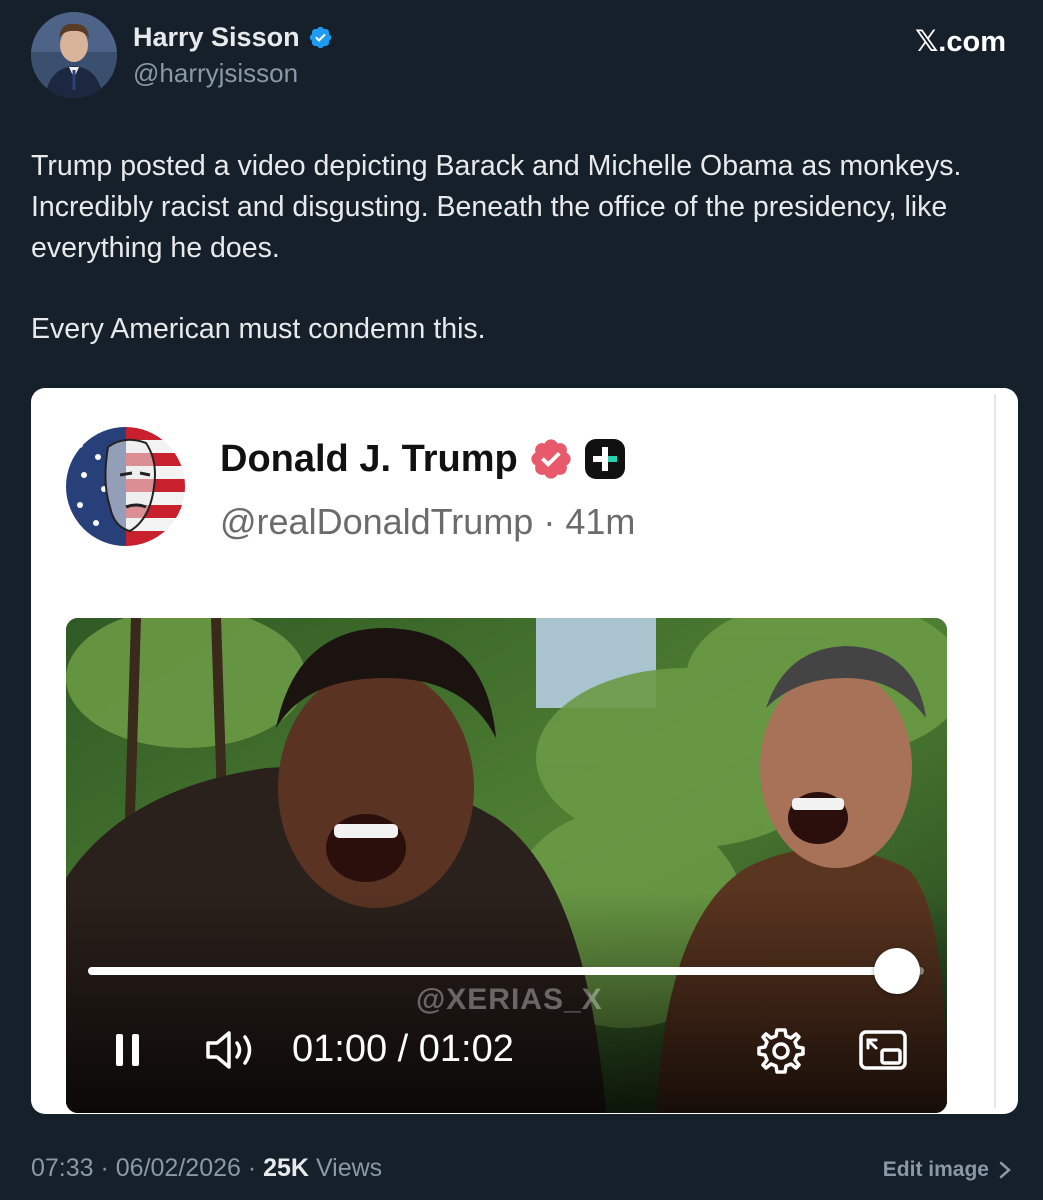  What do you see at coordinates (960, 42) in the screenshot?
I see `site-label: 𝕏.com` at bounding box center [960, 42].